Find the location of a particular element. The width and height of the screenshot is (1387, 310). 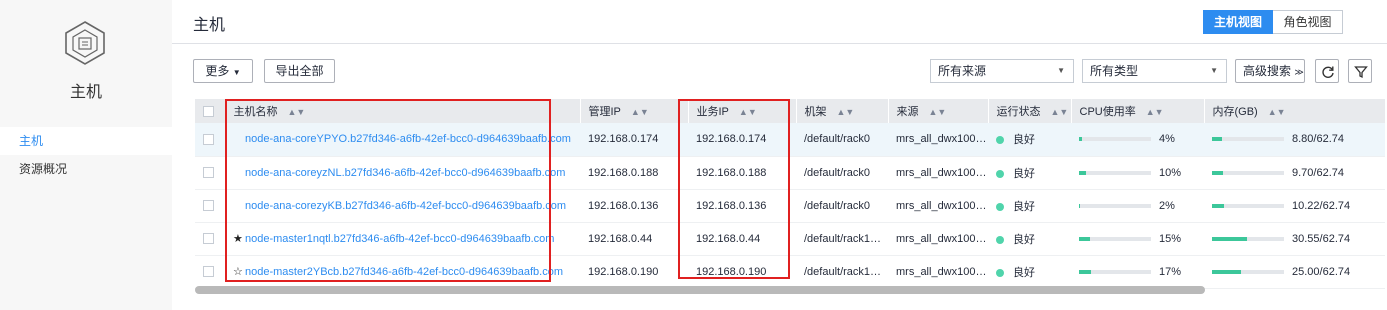

horizontal-scrollbar is located at coordinates (790, 290).